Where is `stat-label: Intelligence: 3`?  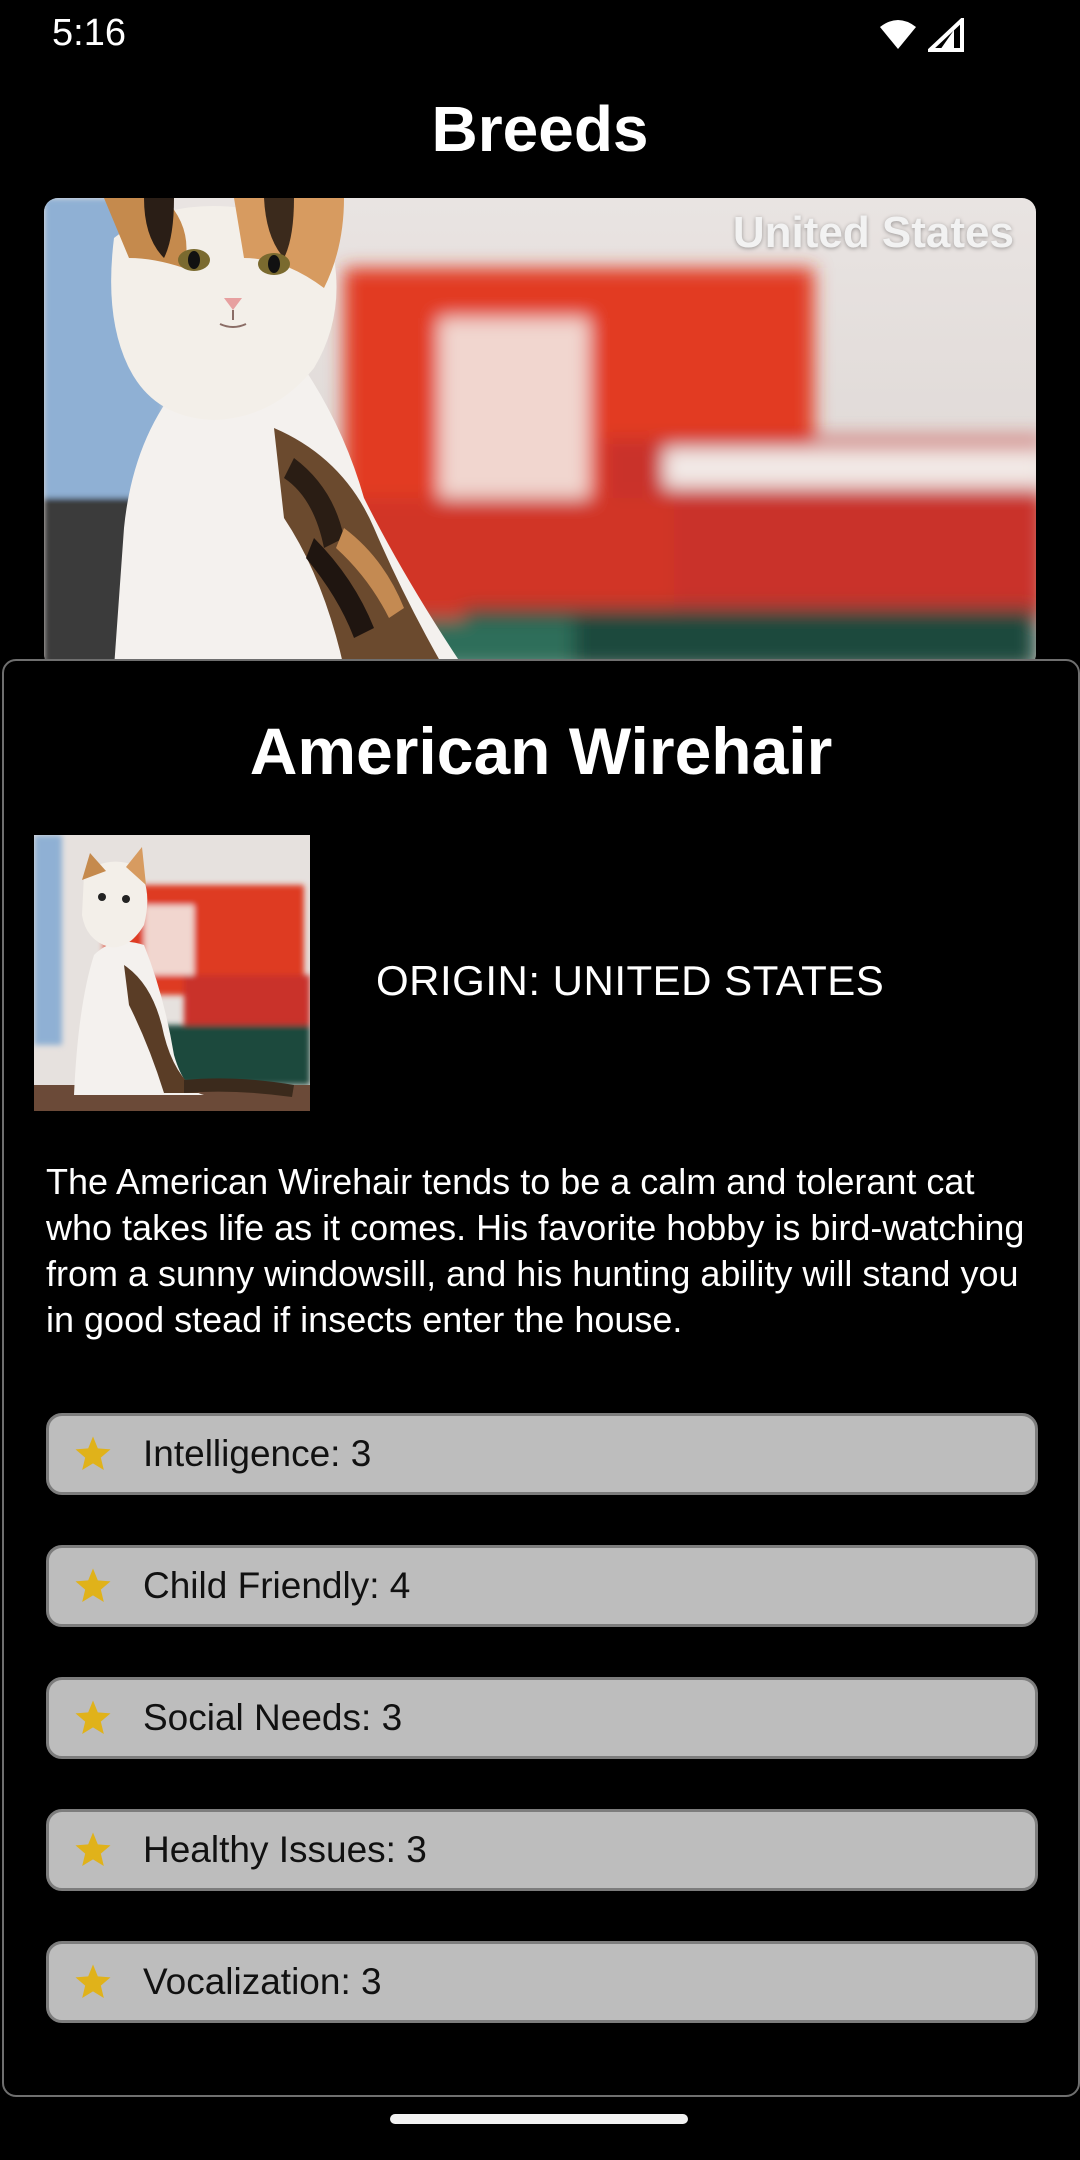
stat-label: Intelligence: 3 is located at coordinates (257, 1453).